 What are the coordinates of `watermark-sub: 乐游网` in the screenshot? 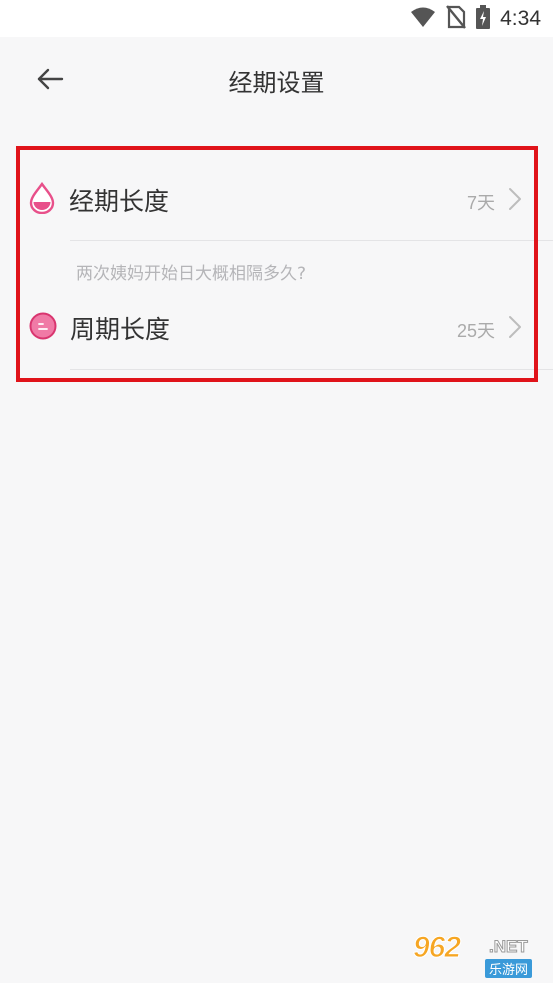 It's located at (509, 968).